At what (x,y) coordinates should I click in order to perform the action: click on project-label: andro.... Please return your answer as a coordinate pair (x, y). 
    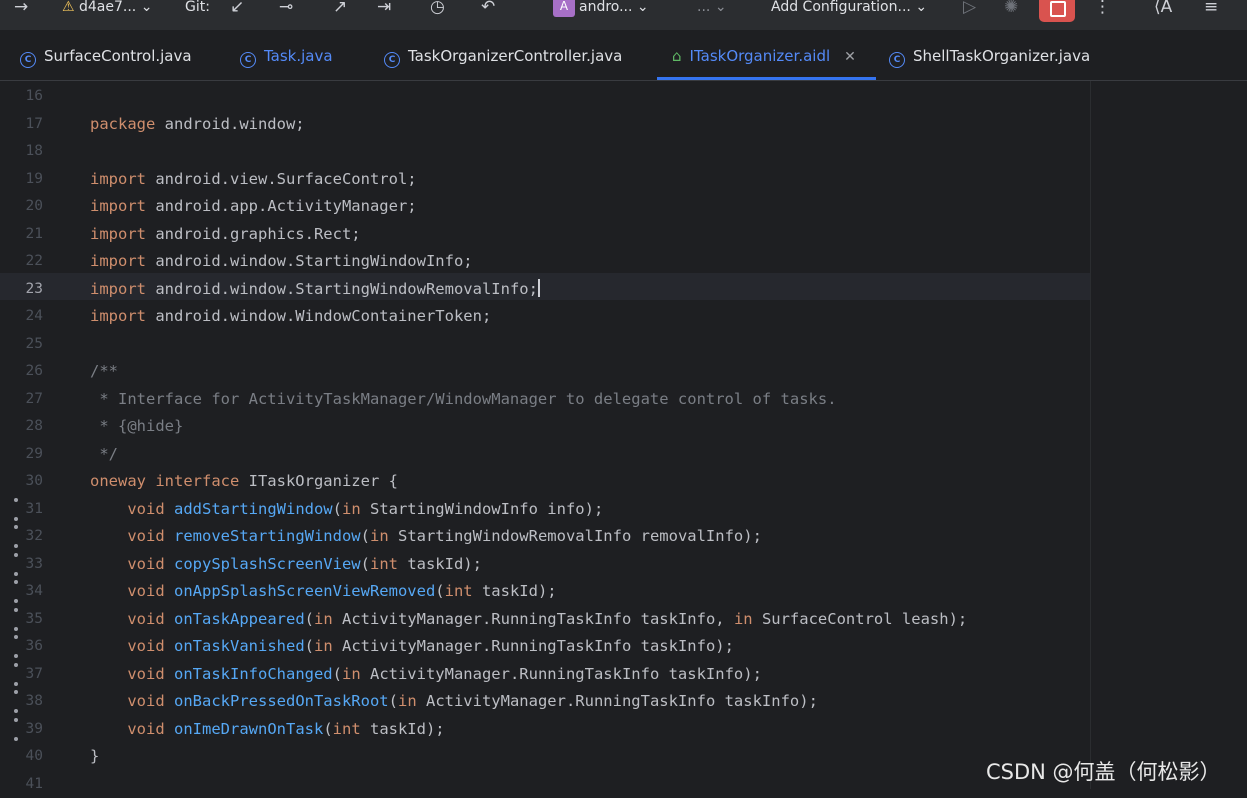
    Looking at the image, I should click on (606, 7).